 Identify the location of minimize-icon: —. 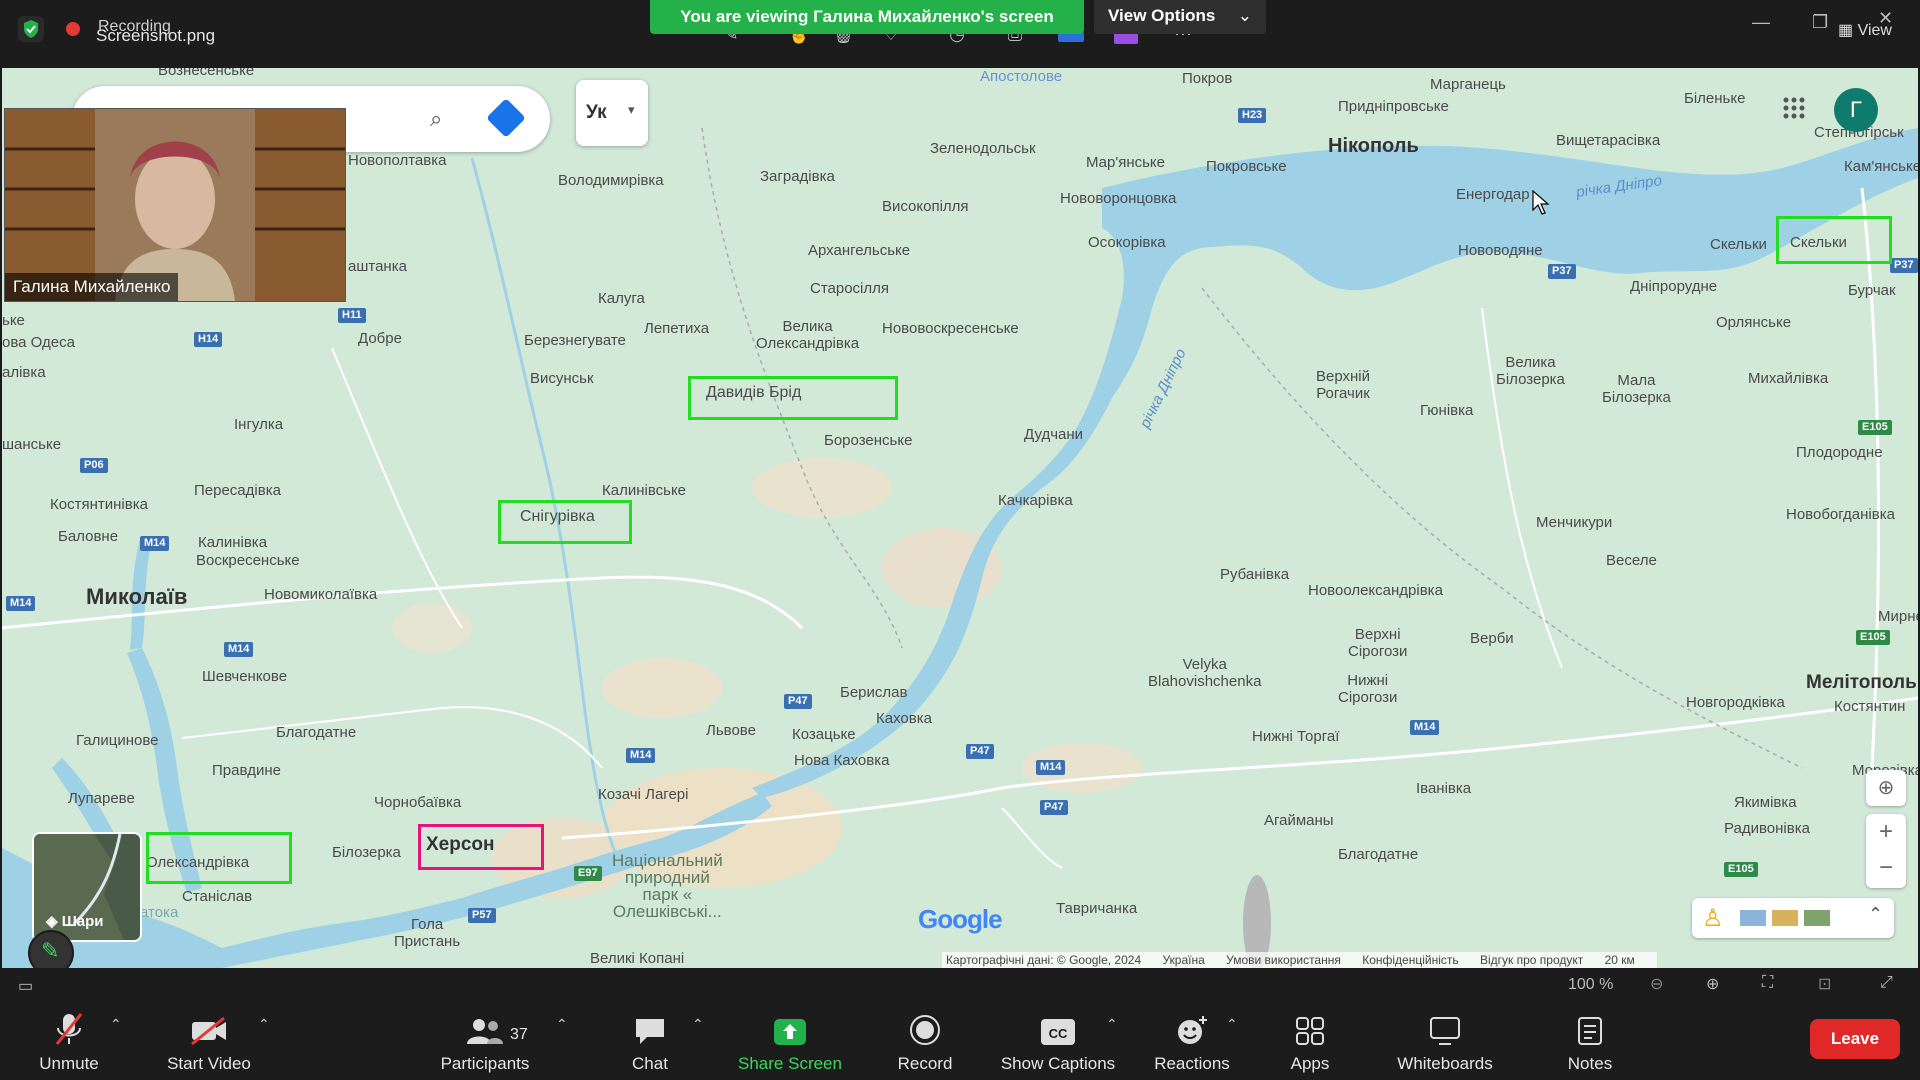
(1761, 22).